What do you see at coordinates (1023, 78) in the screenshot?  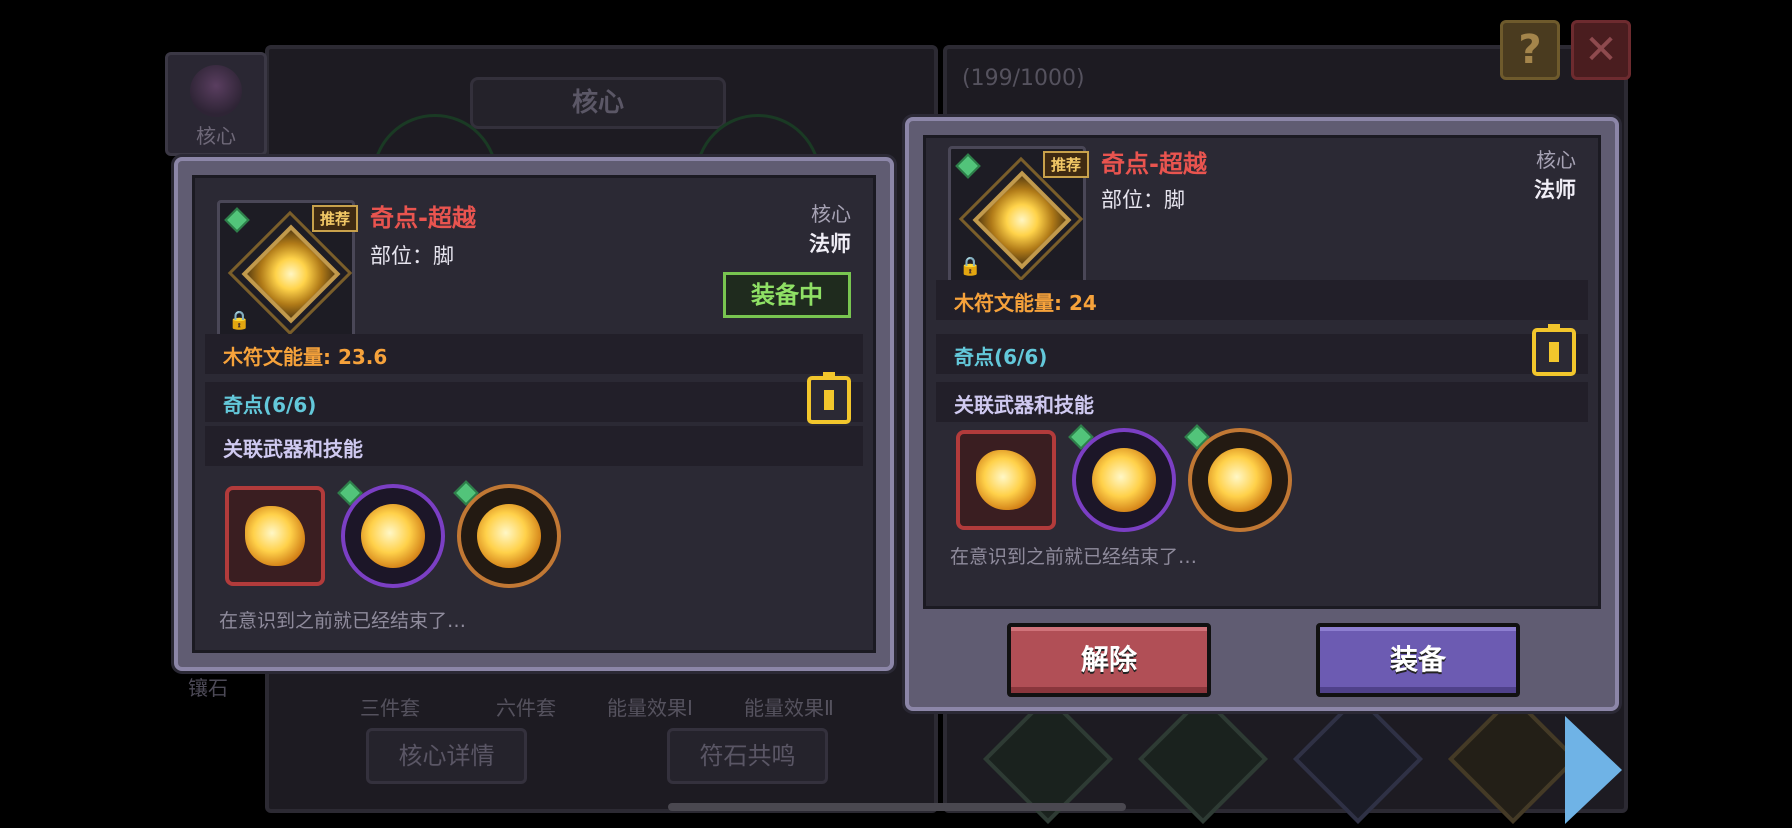 I see `inventory-counter: (199/1000)` at bounding box center [1023, 78].